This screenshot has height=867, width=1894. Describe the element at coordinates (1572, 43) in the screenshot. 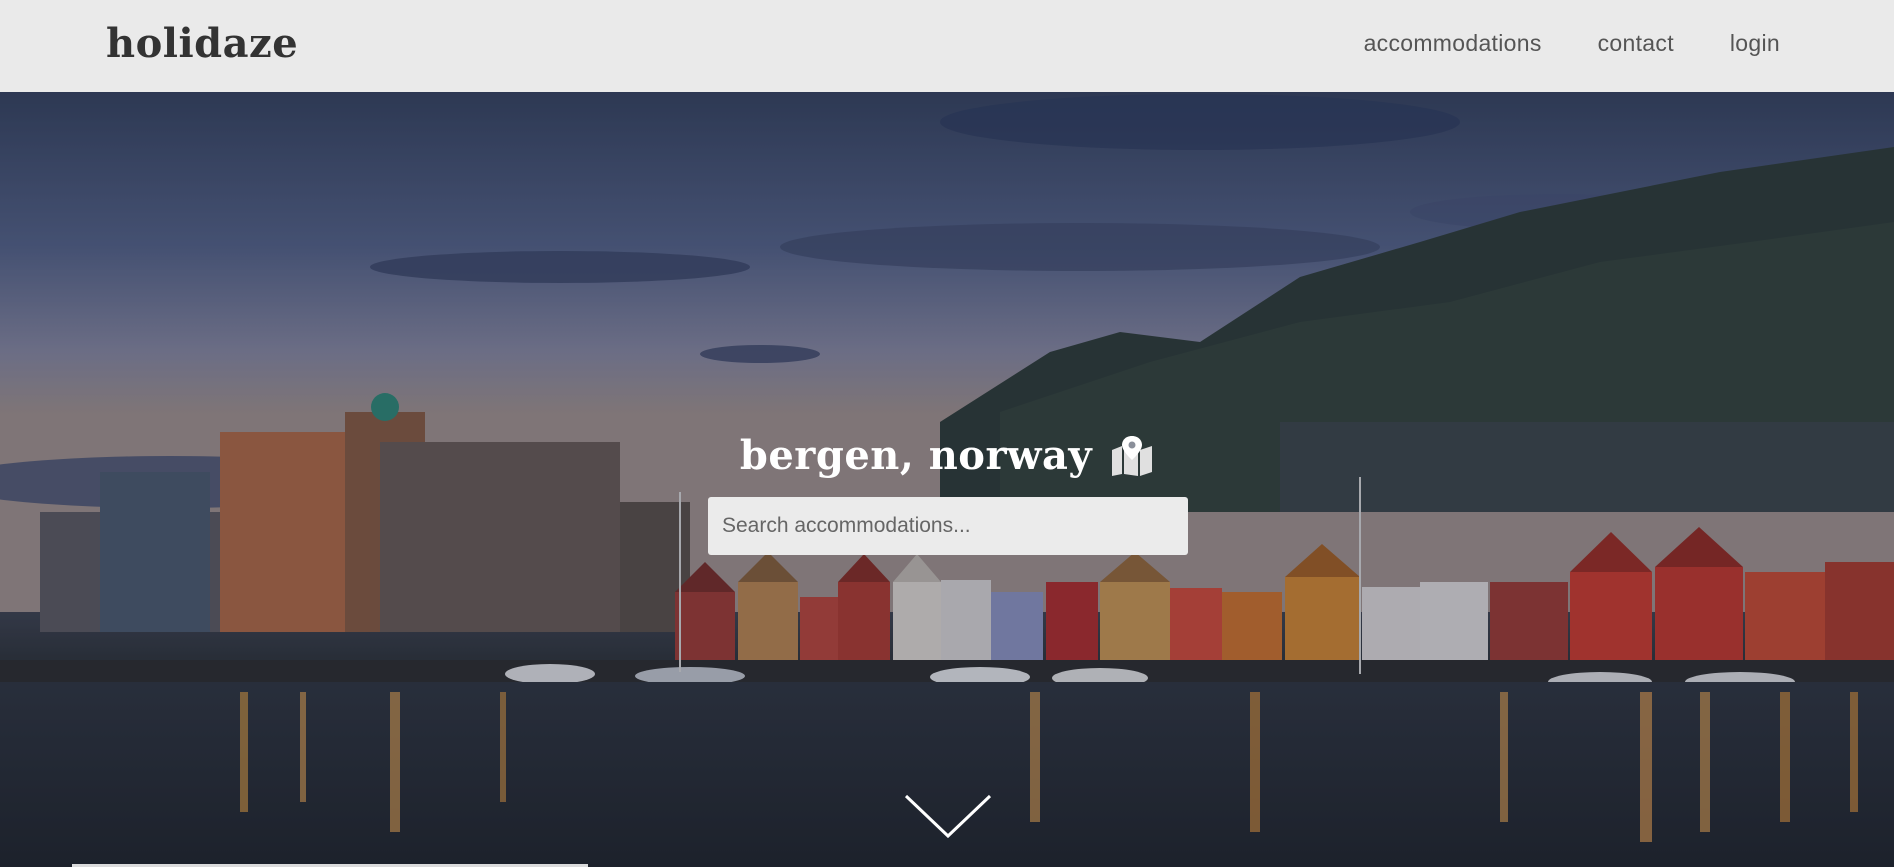

I see `main-nav: accommodations contact login` at that location.